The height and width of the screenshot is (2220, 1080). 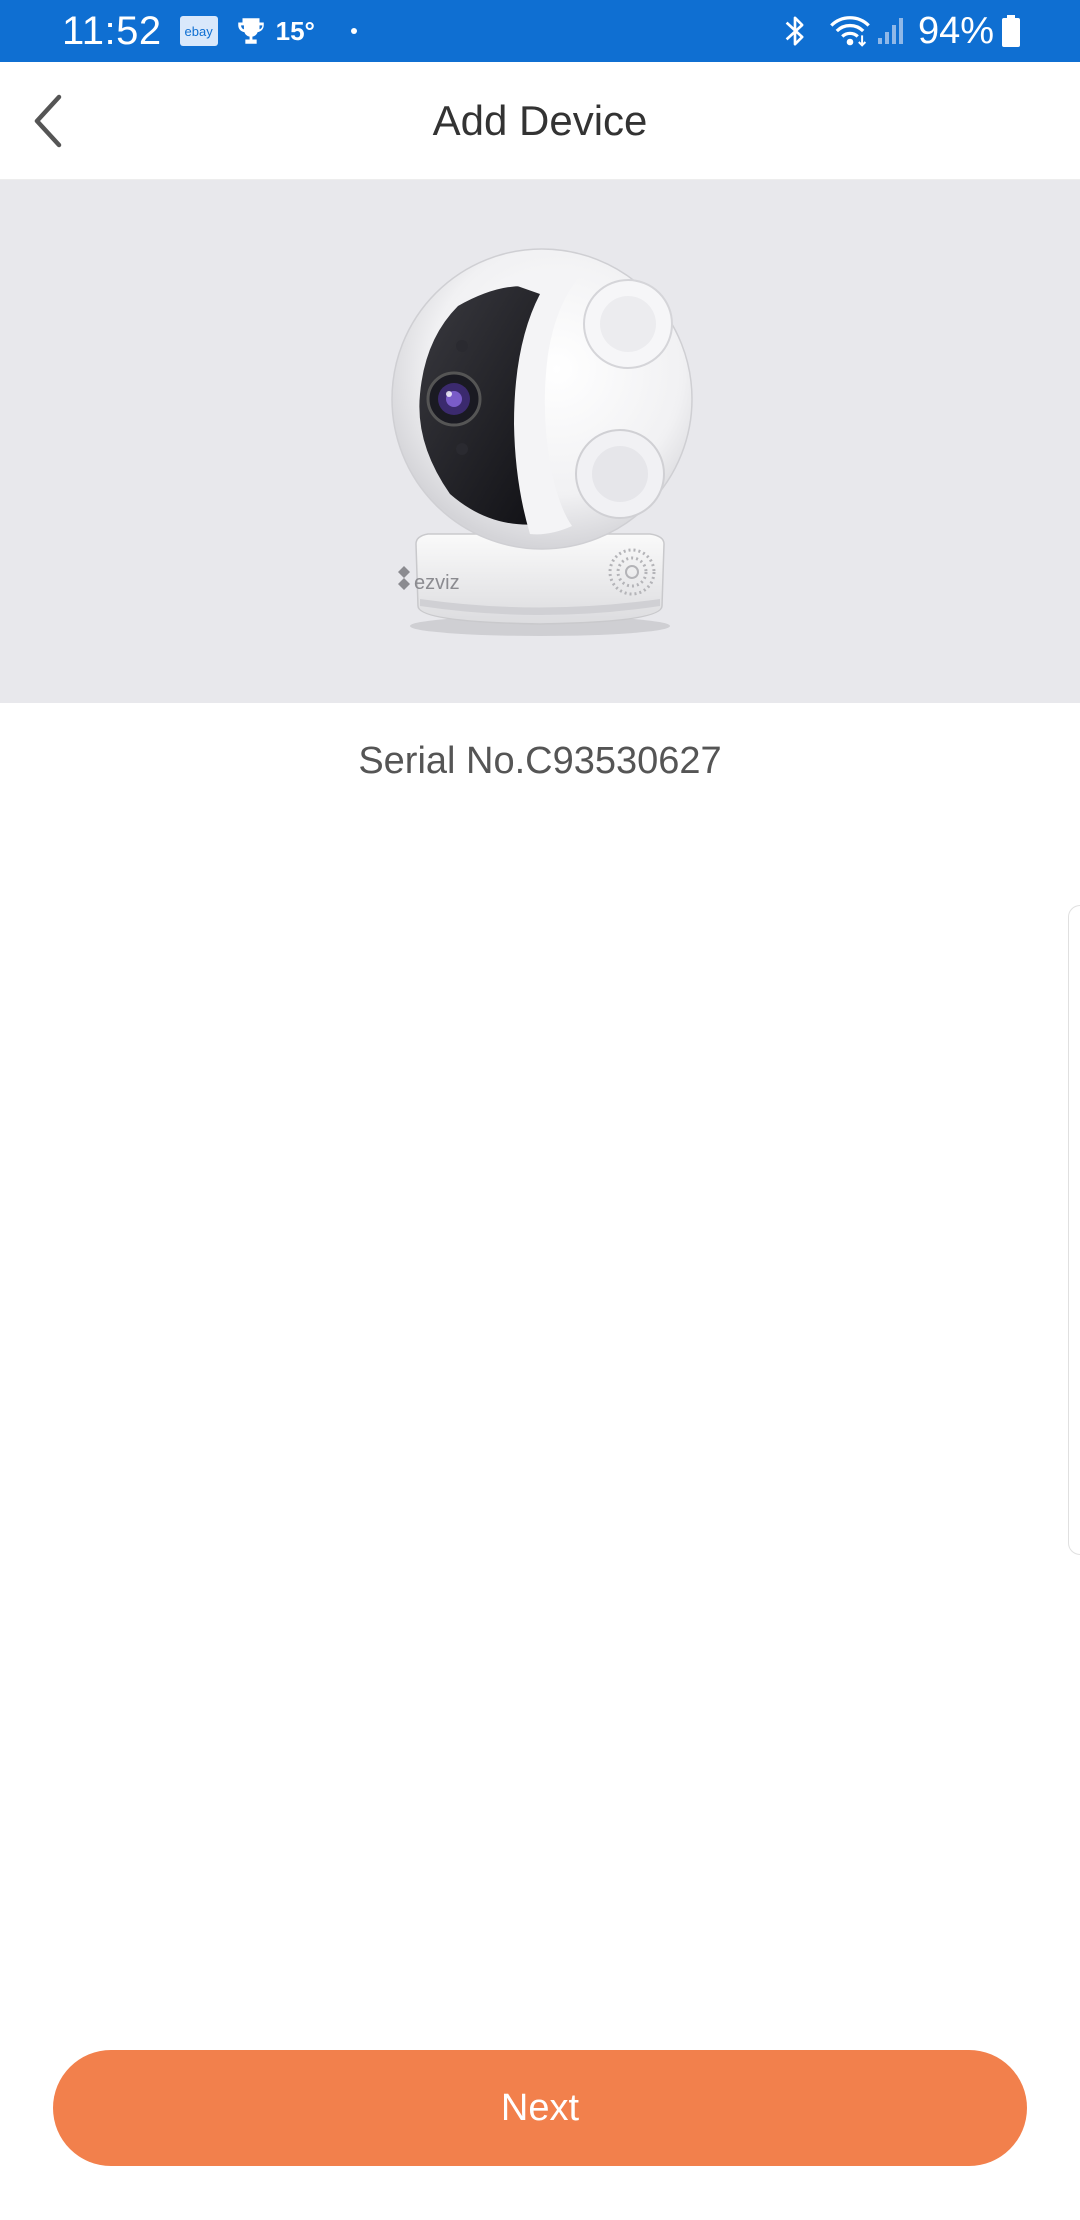 I want to click on signal-icon, so click(x=890, y=31).